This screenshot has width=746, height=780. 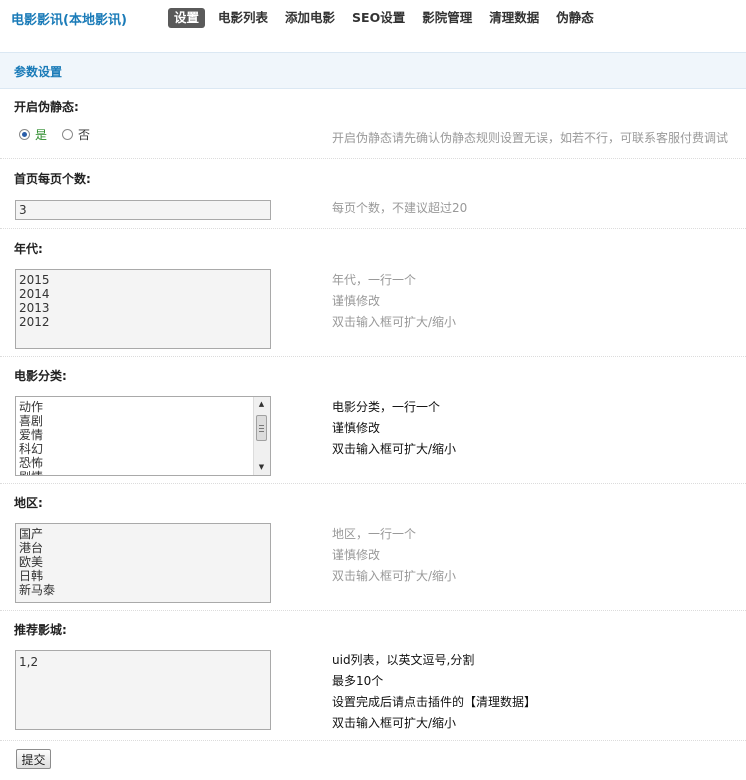 What do you see at coordinates (403, 660) in the screenshot?
I see `recommend-help-line: uid列表，以英文逗号,分割` at bounding box center [403, 660].